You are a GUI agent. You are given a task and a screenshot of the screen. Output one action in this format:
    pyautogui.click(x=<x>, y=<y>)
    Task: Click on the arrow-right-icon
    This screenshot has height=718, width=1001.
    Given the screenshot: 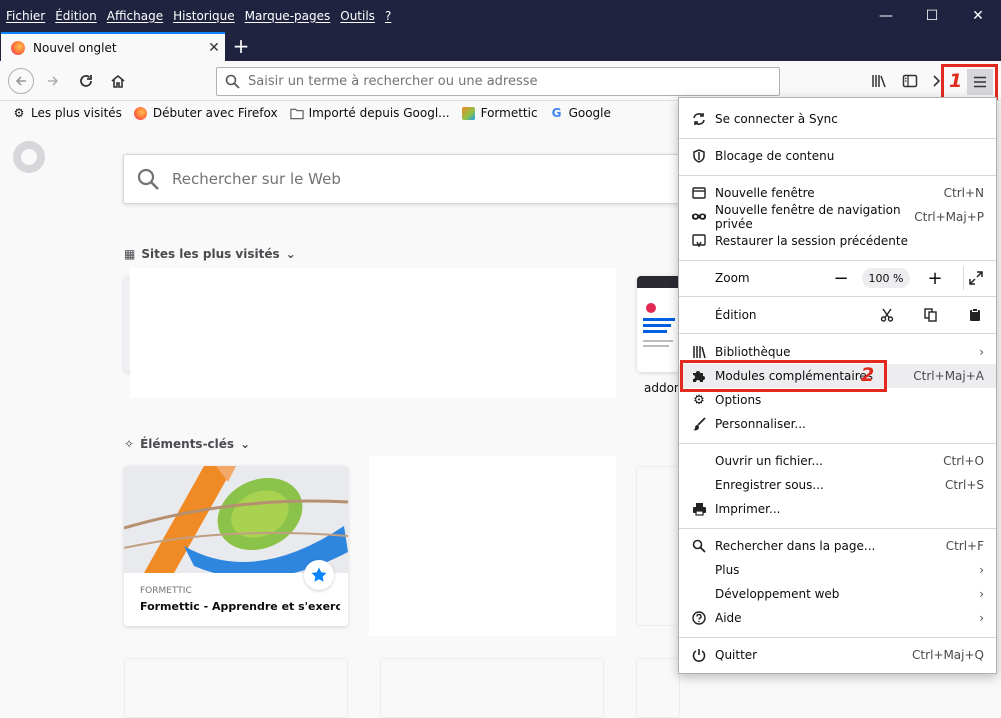 What is the action you would take?
    pyautogui.click(x=53, y=81)
    